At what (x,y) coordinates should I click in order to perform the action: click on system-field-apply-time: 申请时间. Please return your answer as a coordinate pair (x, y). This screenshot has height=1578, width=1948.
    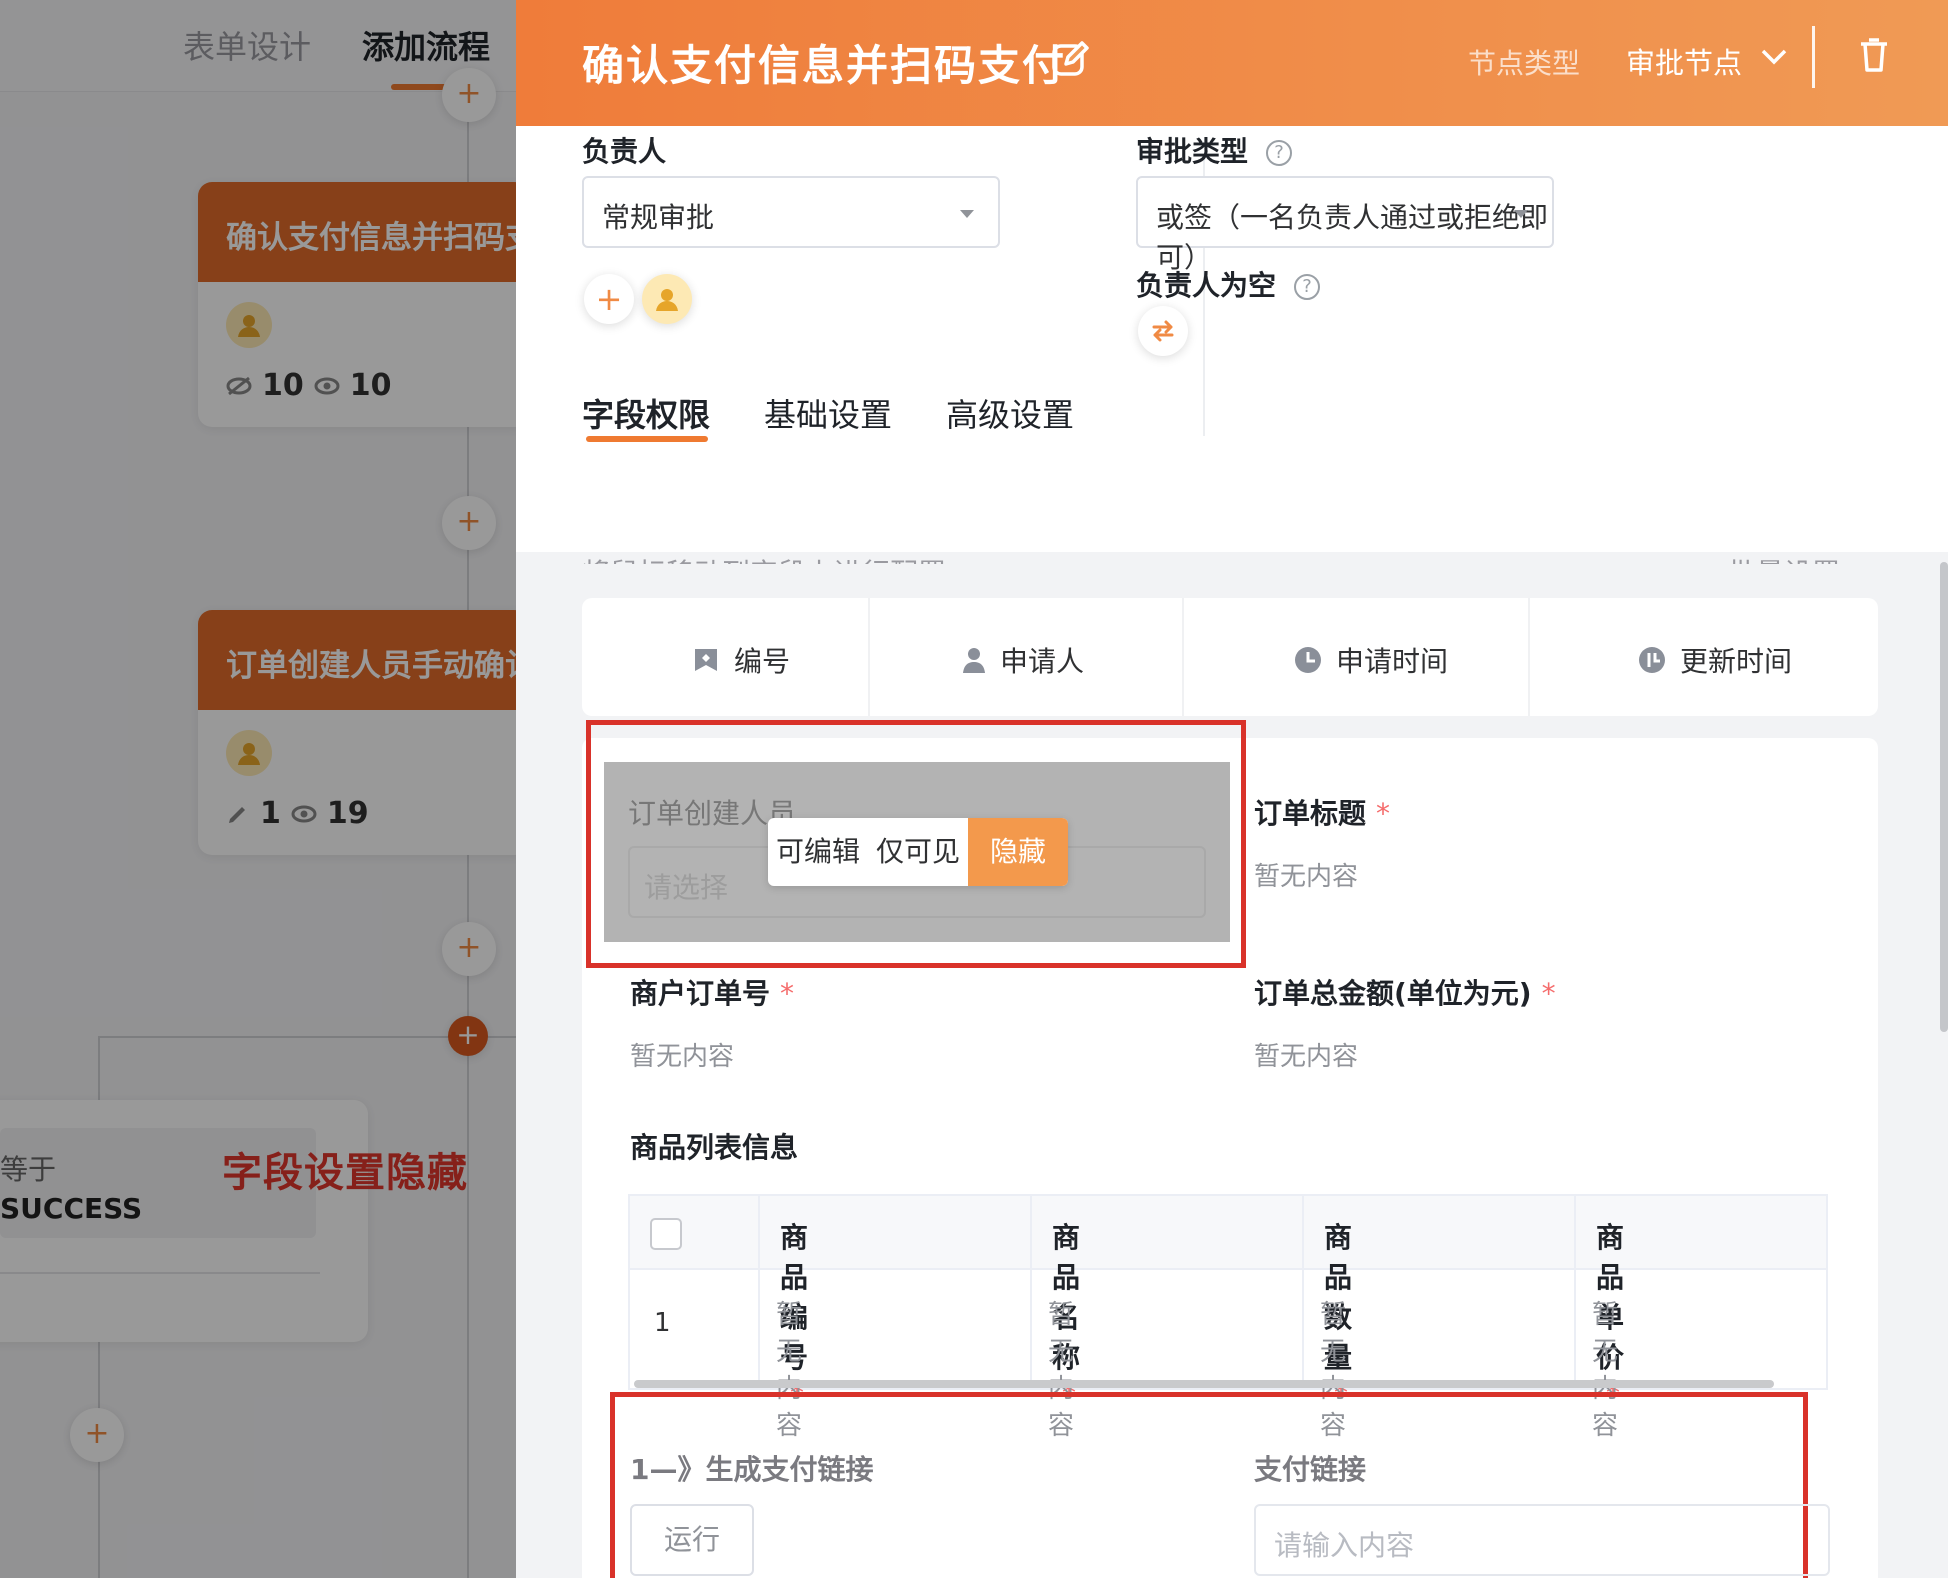
    Looking at the image, I should click on (1371, 660).